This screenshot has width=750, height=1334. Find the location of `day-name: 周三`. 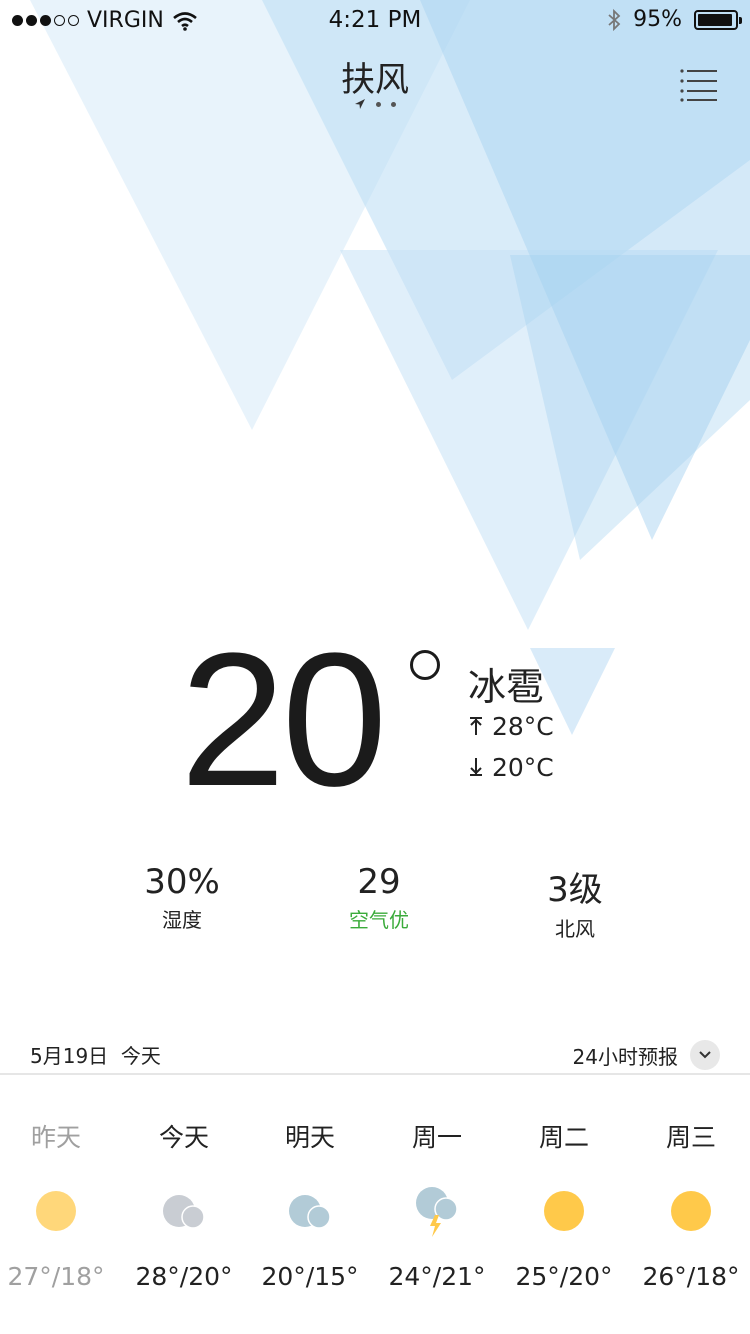

day-name: 周三 is located at coordinates (690, 1137).